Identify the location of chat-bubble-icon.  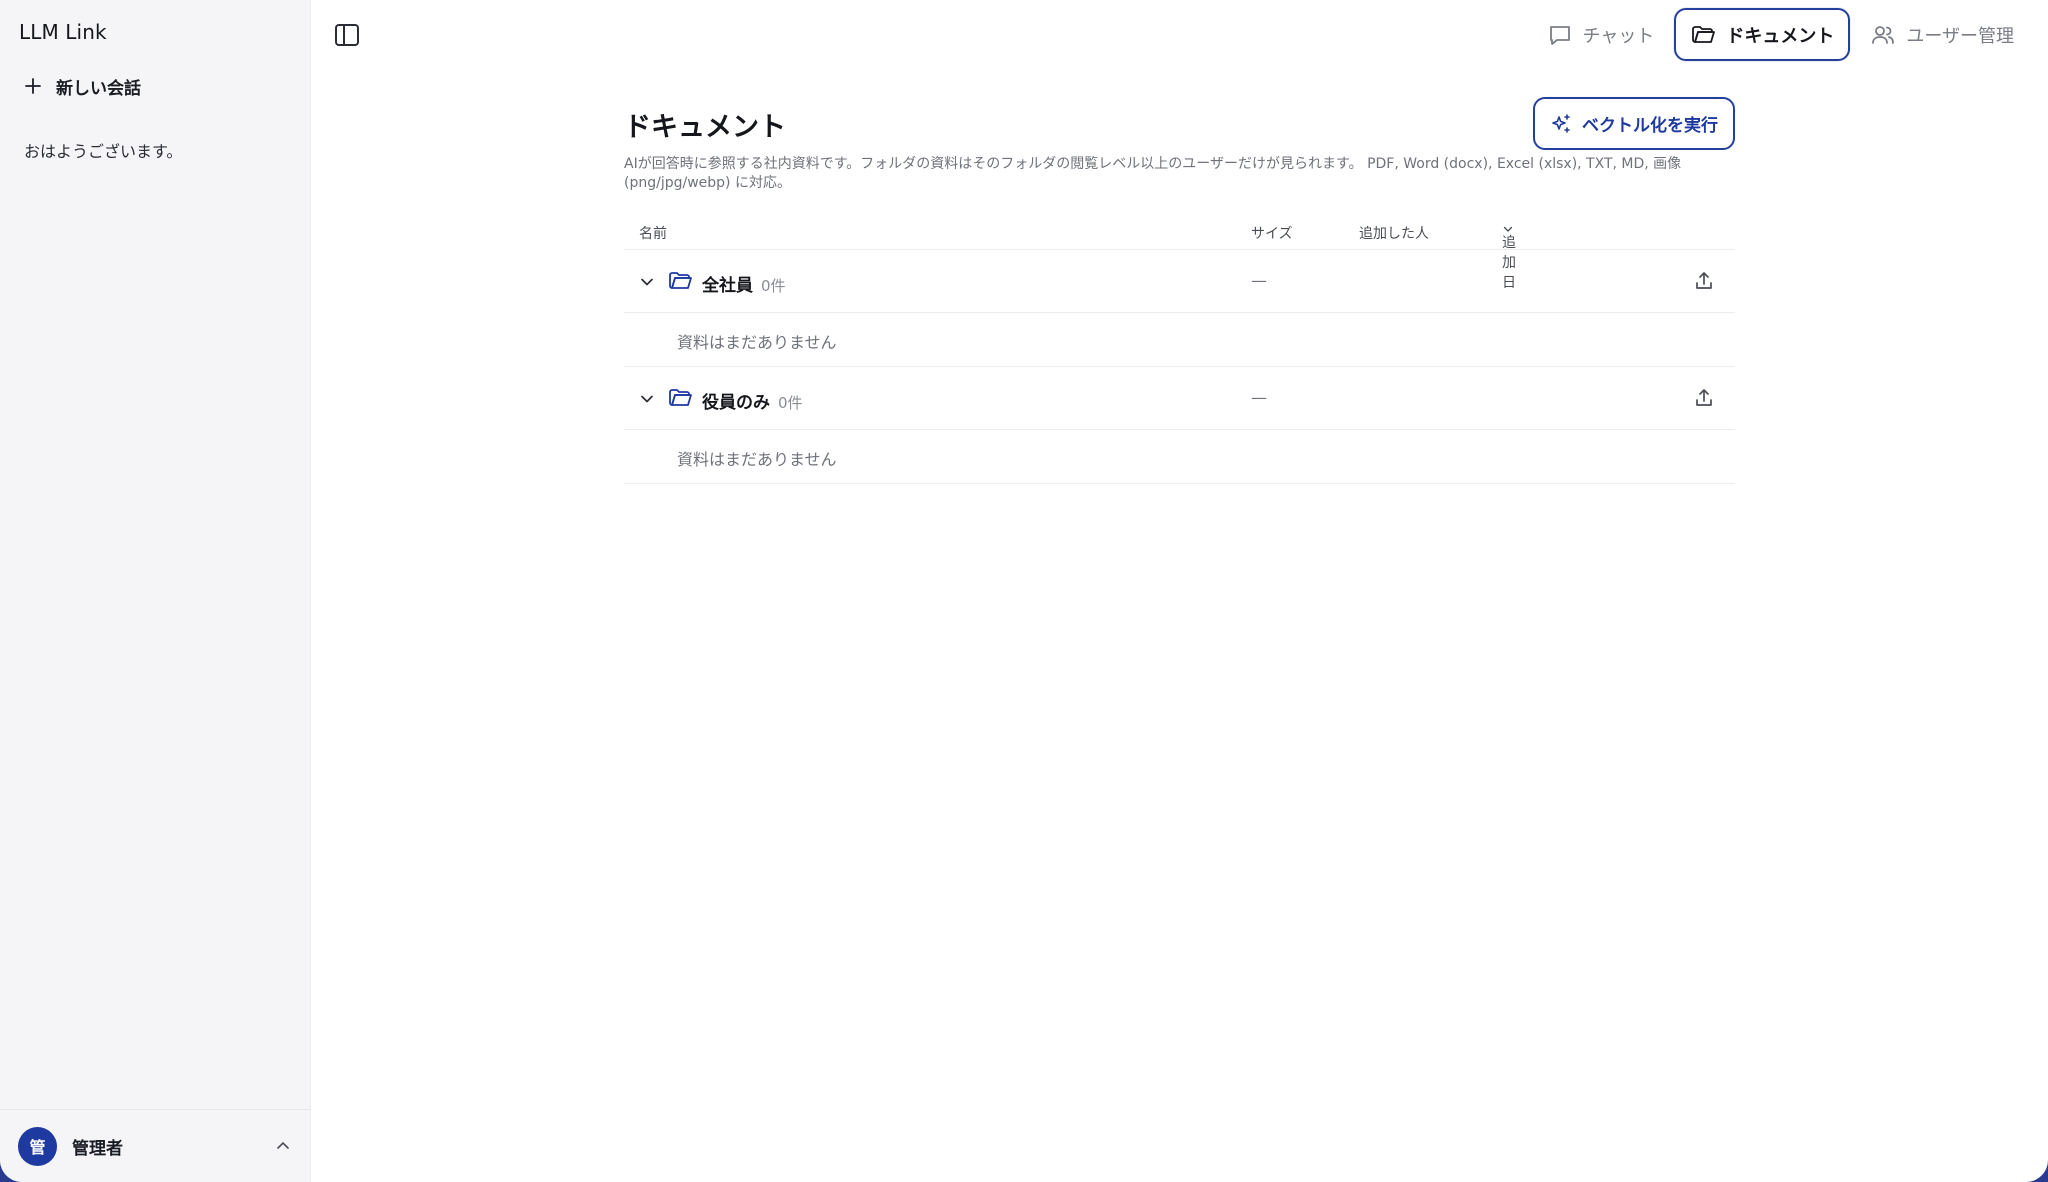
(1559, 35).